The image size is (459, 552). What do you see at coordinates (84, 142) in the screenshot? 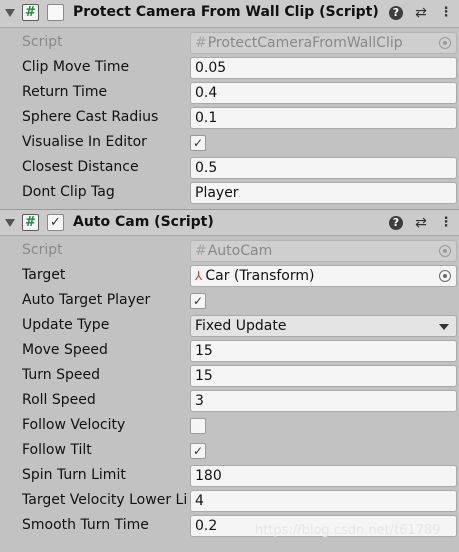
I see `field-label: Visualise In Editor` at bounding box center [84, 142].